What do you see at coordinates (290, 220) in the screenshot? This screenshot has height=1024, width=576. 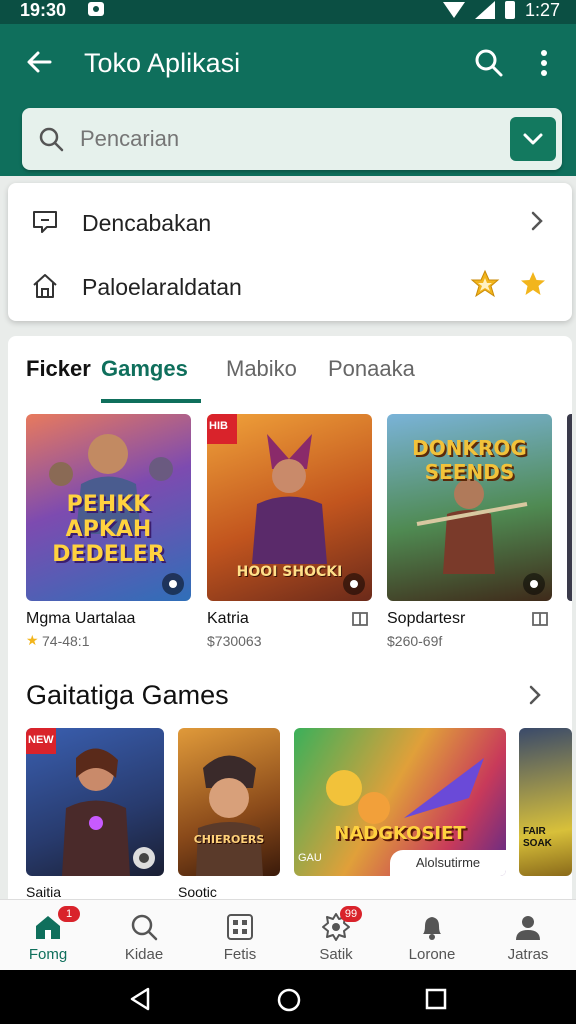 I see `menu-item-dencabakan: Dencabakan` at bounding box center [290, 220].